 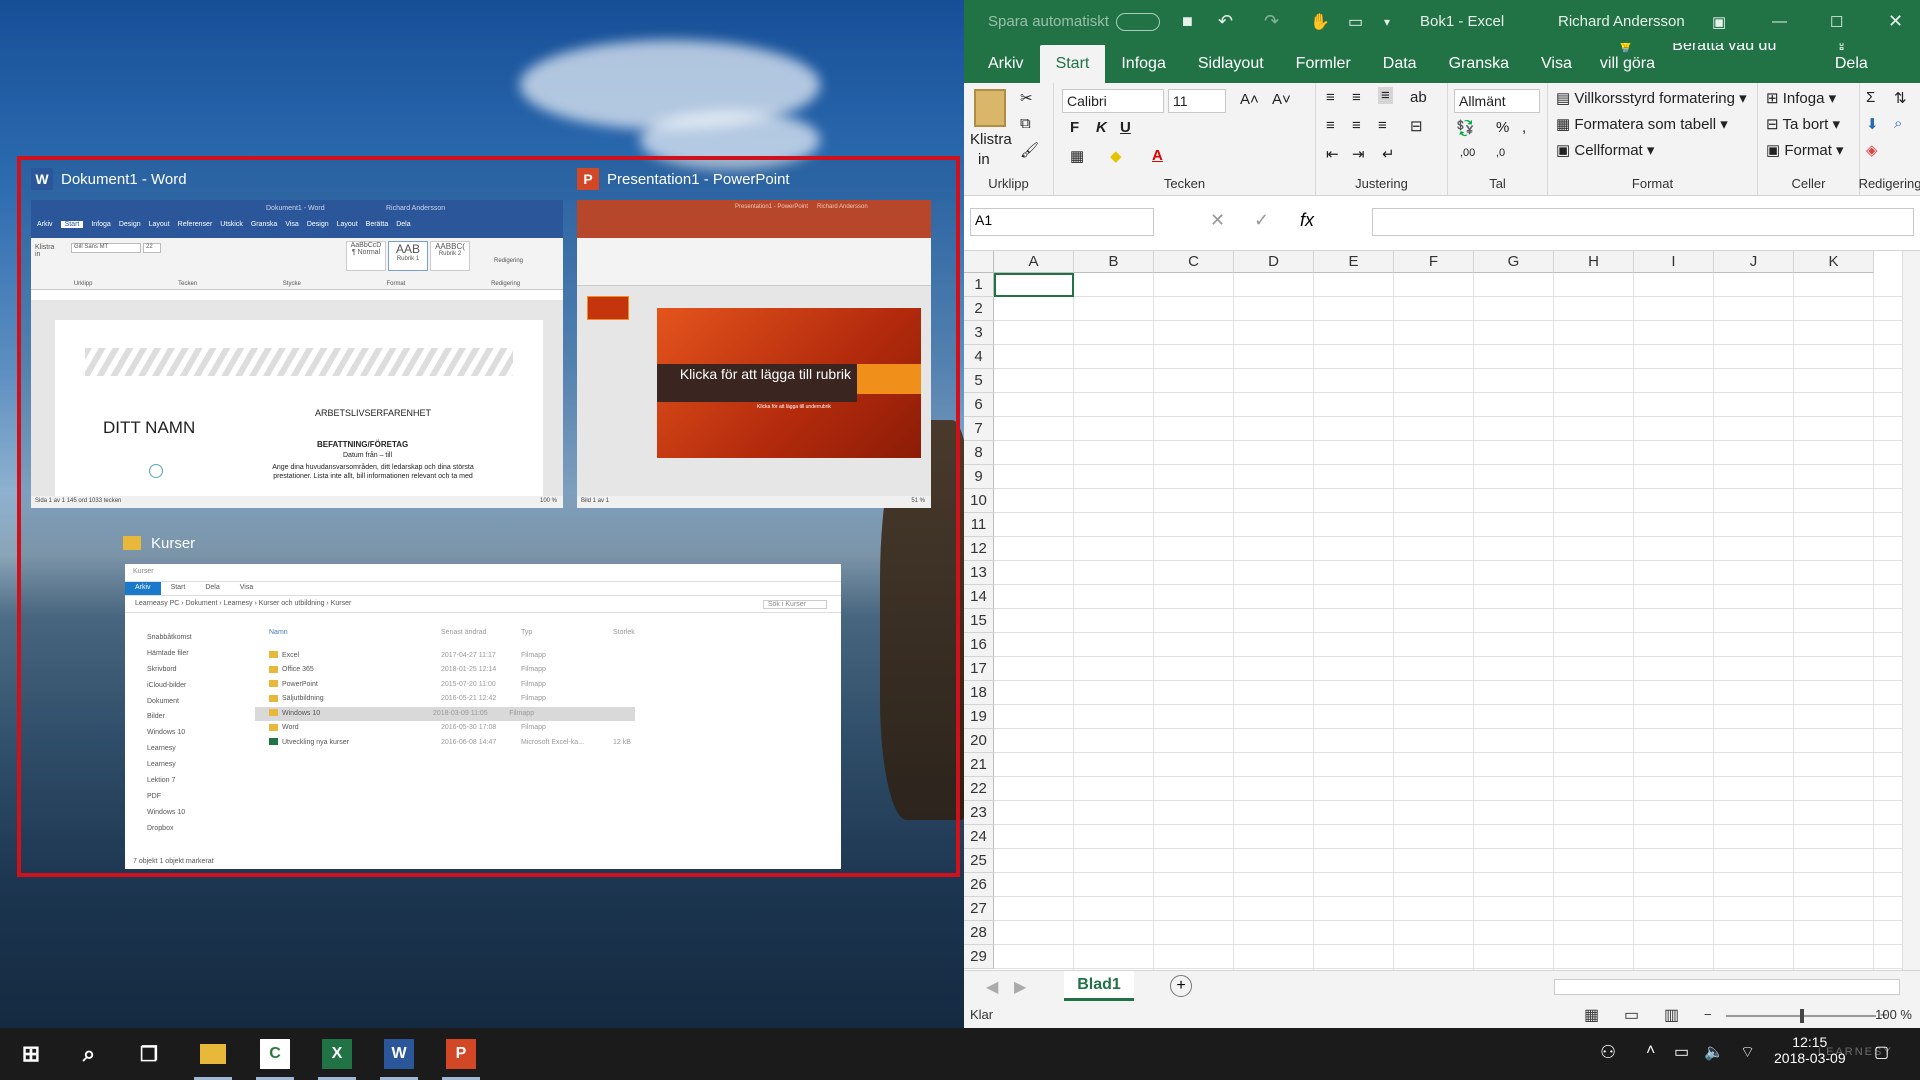 What do you see at coordinates (979, 789) in the screenshot?
I see `row-header-22: 22` at bounding box center [979, 789].